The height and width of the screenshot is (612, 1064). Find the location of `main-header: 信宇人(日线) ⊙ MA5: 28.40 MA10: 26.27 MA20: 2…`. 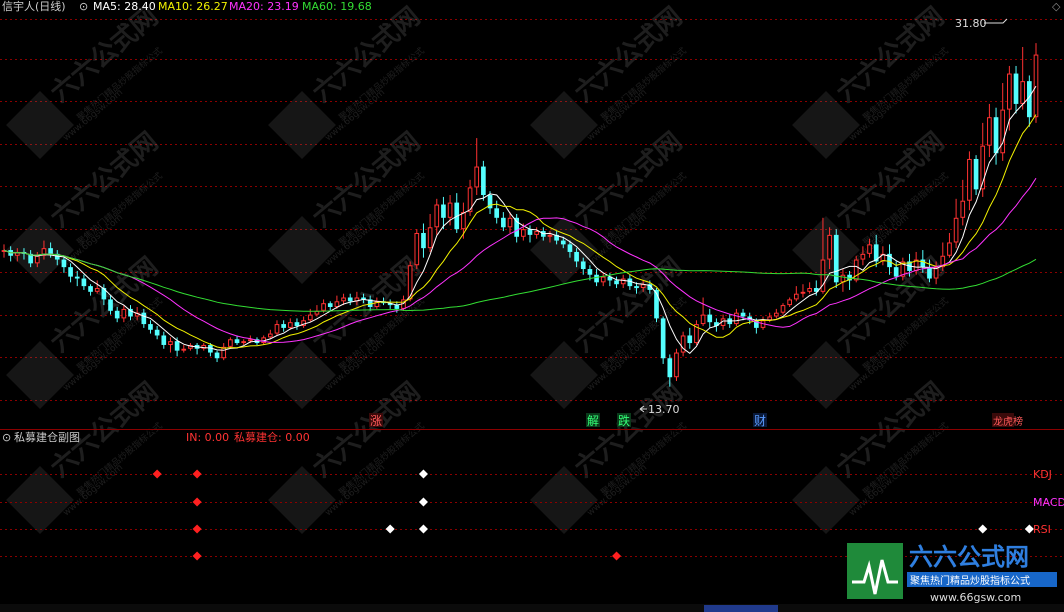

main-header: 信宇人(日线) ⊙ MA5: 28.40 MA10: 26.27 MA20: 2… is located at coordinates (187, 6).